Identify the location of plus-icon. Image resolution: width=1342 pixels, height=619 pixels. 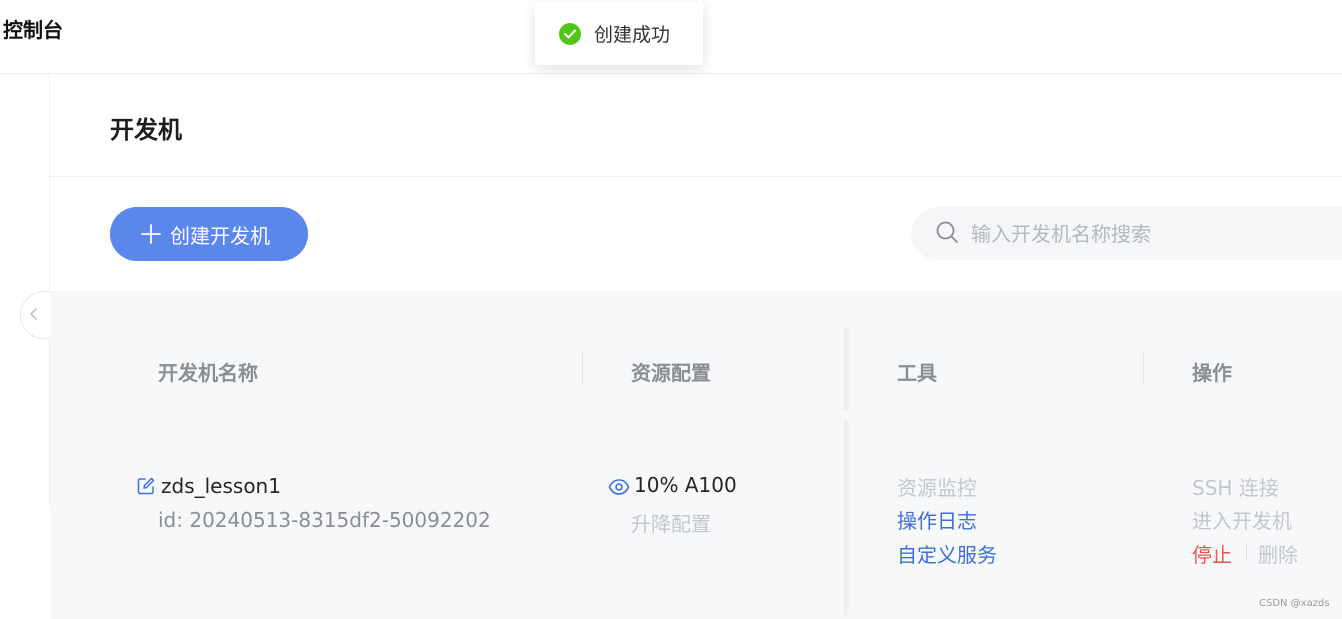
(151, 234).